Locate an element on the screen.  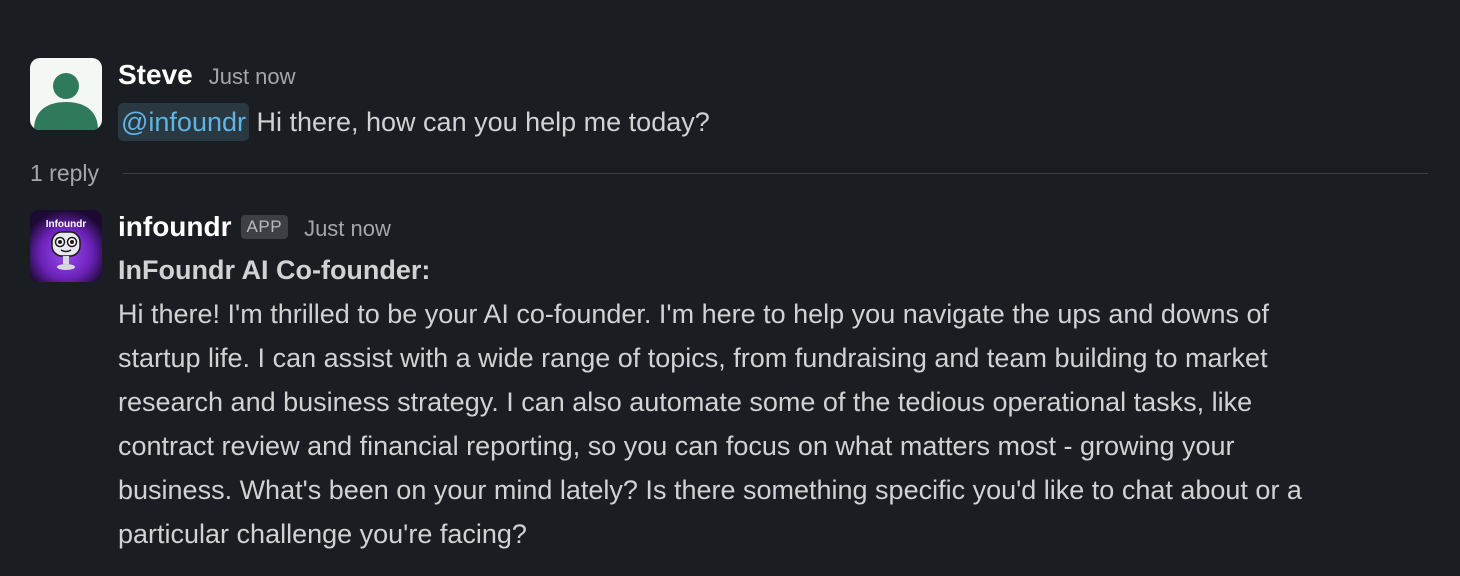
infoundr-robot-logo: Infoundr is located at coordinates (66, 246).